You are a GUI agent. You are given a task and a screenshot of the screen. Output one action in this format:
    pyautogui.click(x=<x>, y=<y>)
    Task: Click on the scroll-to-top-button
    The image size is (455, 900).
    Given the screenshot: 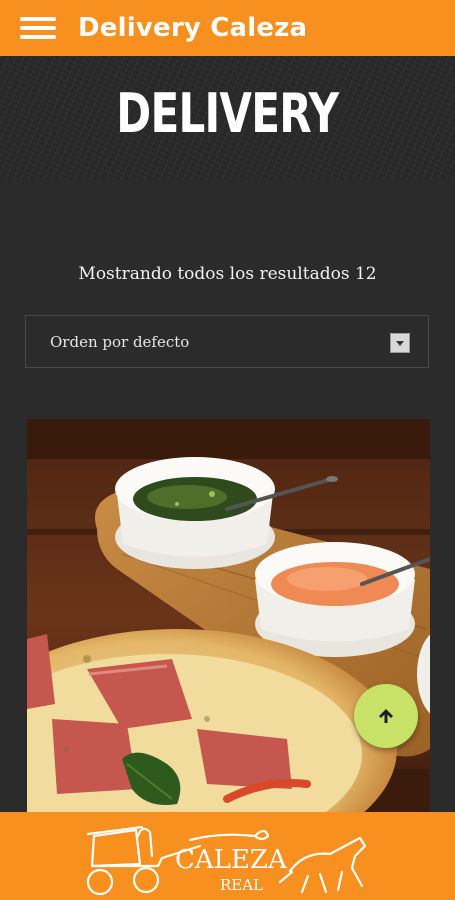 What is the action you would take?
    pyautogui.click(x=386, y=716)
    